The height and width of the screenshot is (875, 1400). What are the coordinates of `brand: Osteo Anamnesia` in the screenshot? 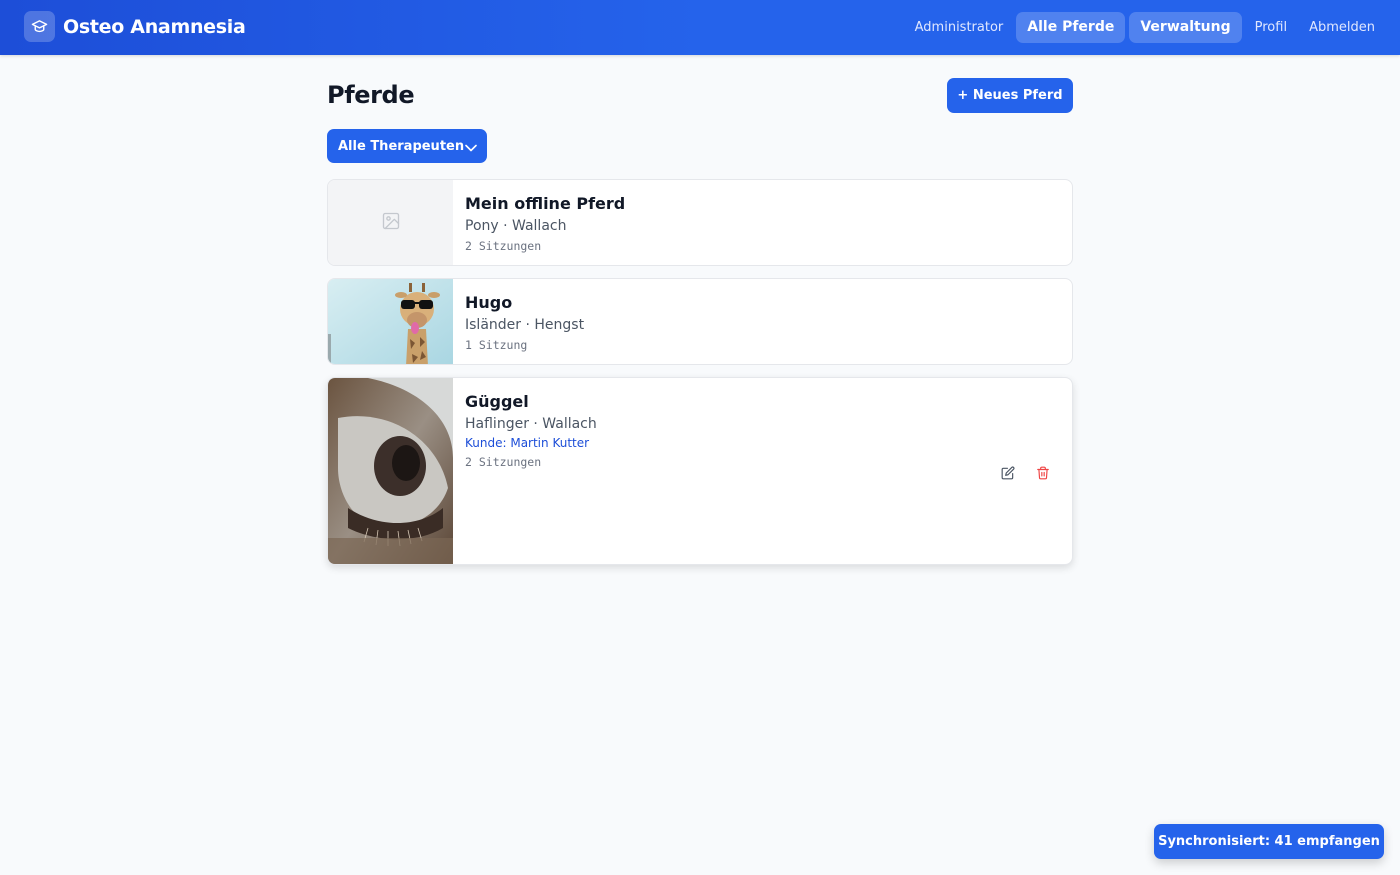 It's located at (135, 26).